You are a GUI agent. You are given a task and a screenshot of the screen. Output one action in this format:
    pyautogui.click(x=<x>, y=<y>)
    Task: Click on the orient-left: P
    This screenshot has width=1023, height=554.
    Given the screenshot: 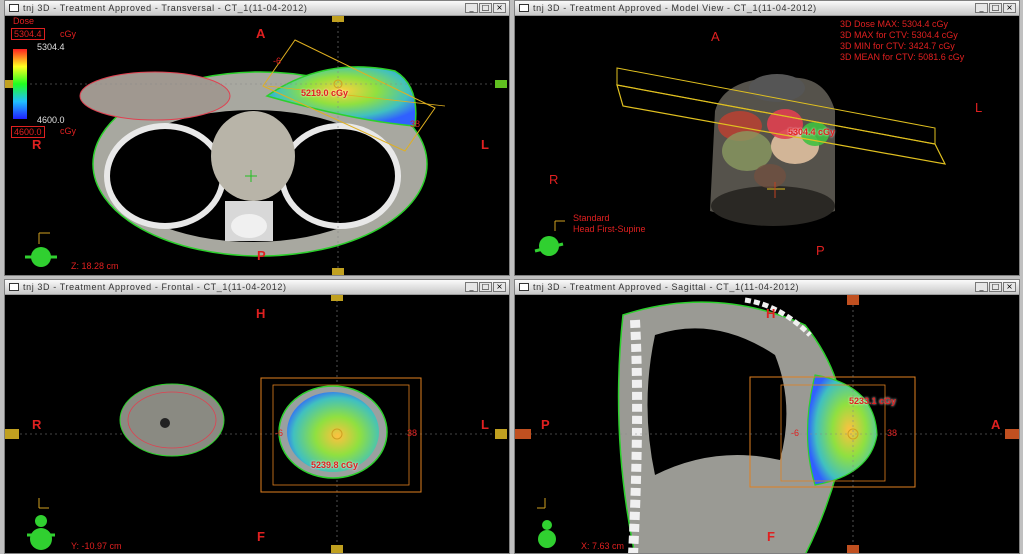 What is the action you would take?
    pyautogui.click(x=545, y=424)
    